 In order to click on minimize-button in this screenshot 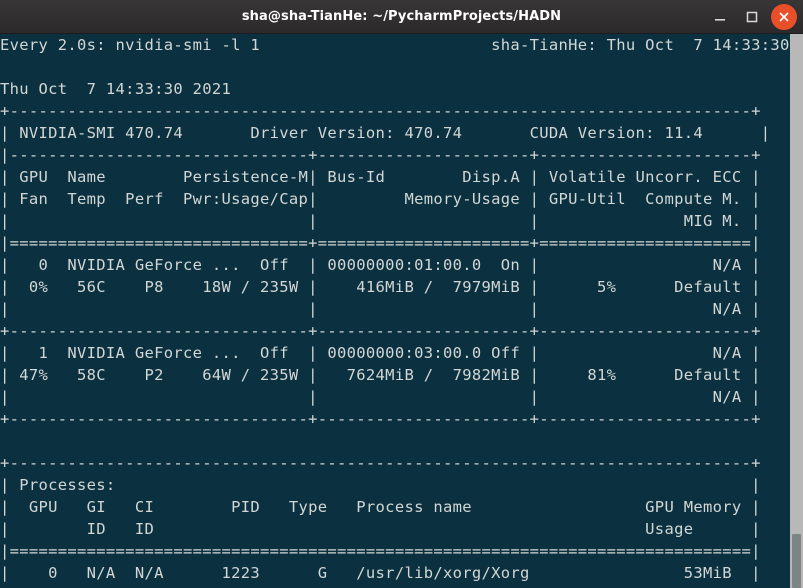, I will do `click(720, 17)`.